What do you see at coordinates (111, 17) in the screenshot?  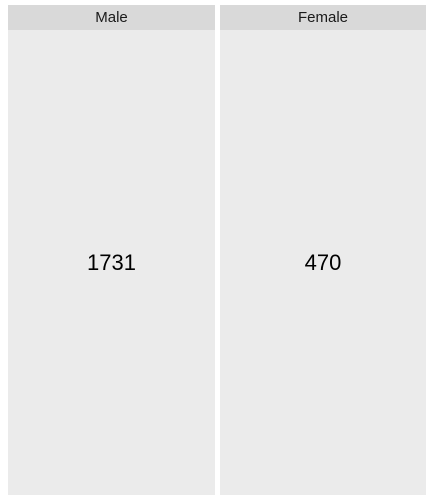 I see `facet-strip-label-male: Male` at bounding box center [111, 17].